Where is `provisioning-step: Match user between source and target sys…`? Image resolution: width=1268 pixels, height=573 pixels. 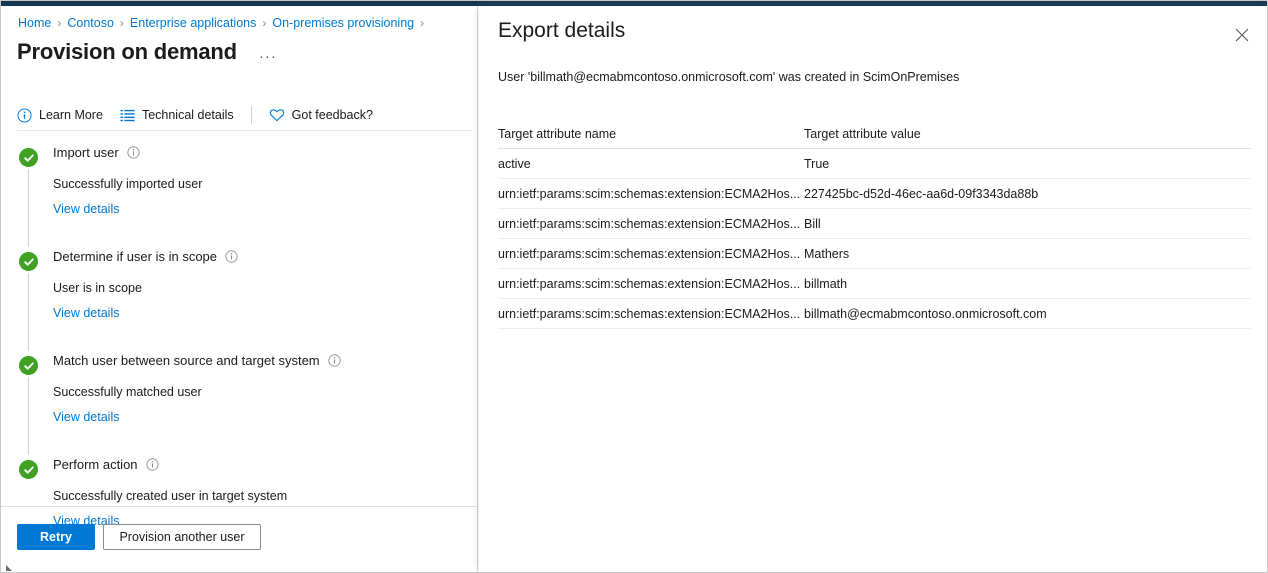 provisioning-step: Match user between source and target sys… is located at coordinates (239, 403).